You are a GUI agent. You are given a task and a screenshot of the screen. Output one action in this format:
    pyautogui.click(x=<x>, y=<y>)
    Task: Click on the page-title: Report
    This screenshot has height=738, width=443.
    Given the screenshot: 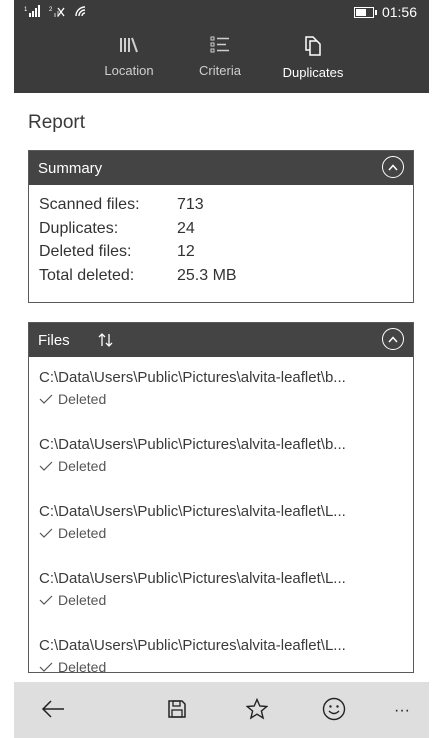 What is the action you would take?
    pyautogui.click(x=57, y=122)
    